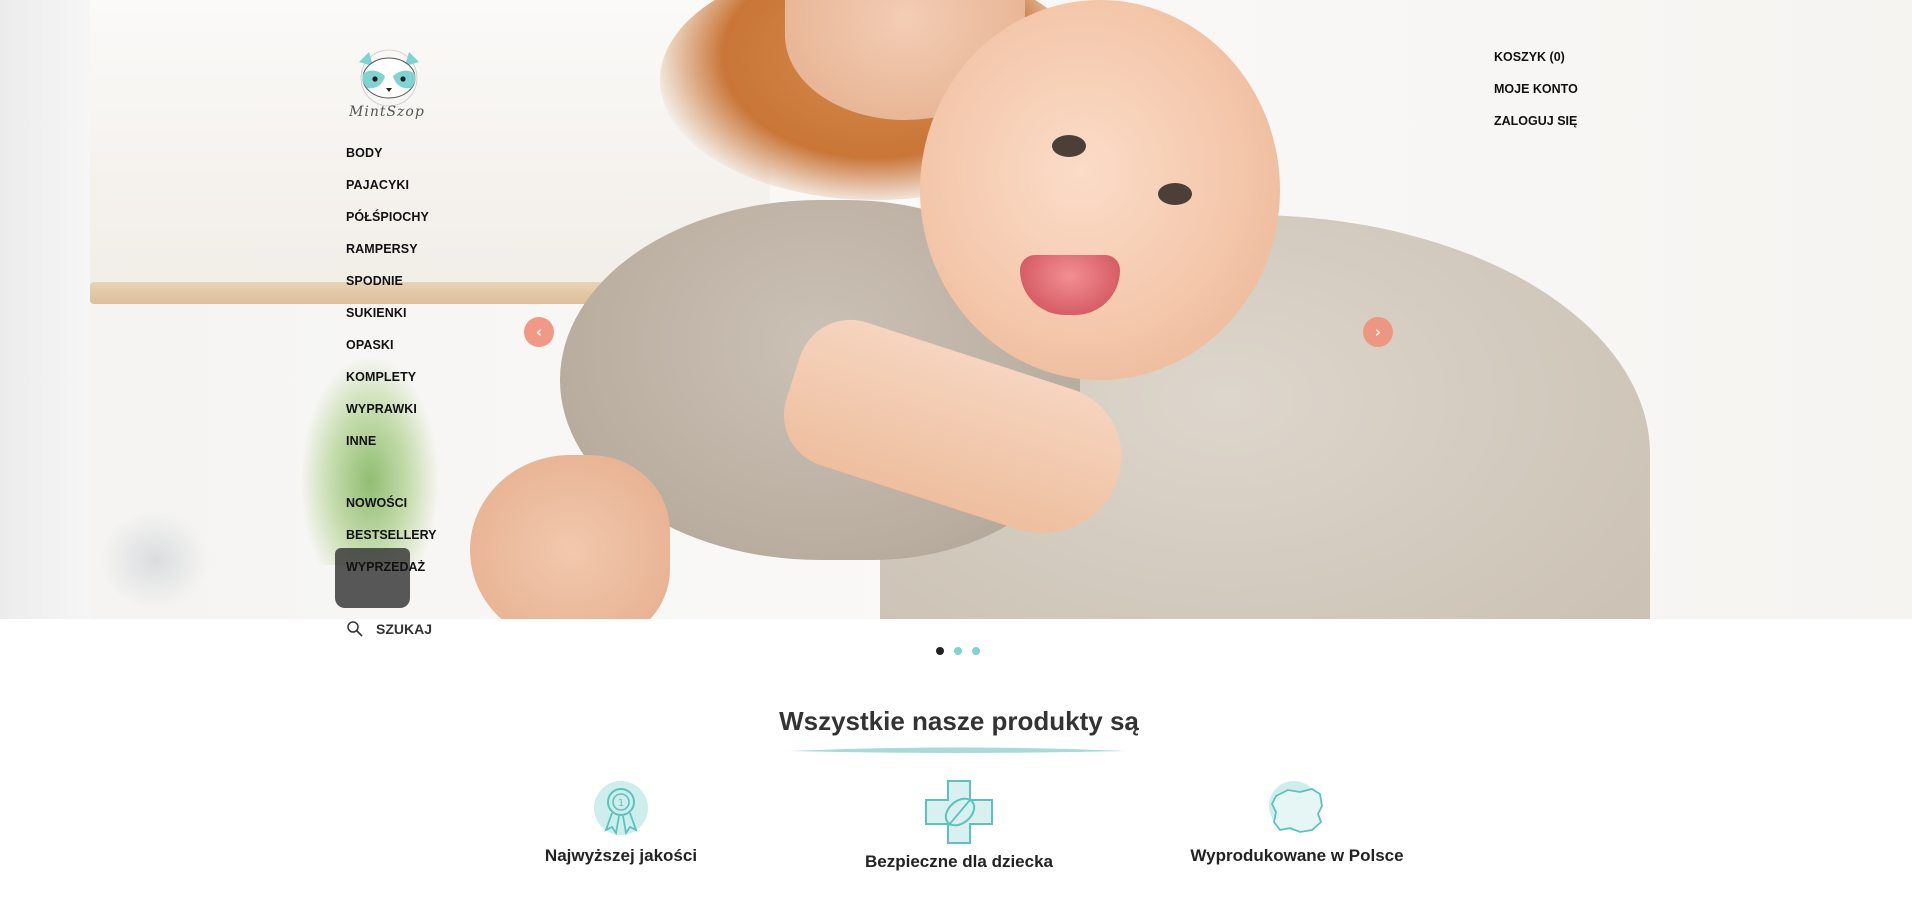 The width and height of the screenshot is (1912, 914). I want to click on nav-item-body: BODY, so click(387, 160).